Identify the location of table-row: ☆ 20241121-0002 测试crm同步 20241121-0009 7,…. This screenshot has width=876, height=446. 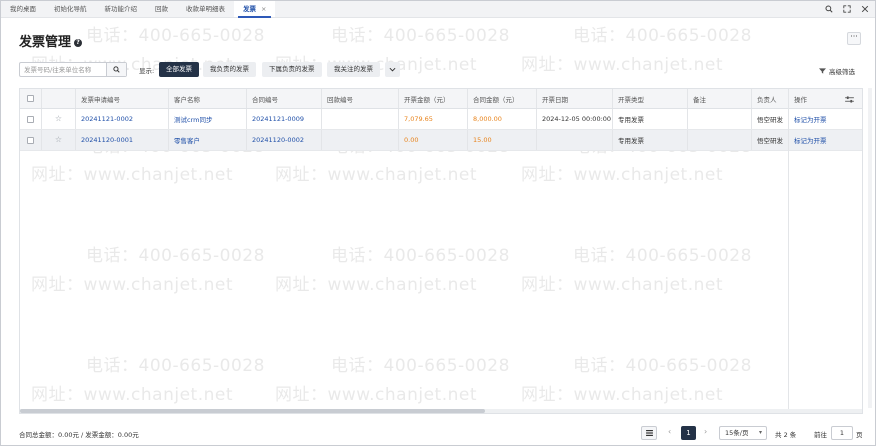
(441, 119).